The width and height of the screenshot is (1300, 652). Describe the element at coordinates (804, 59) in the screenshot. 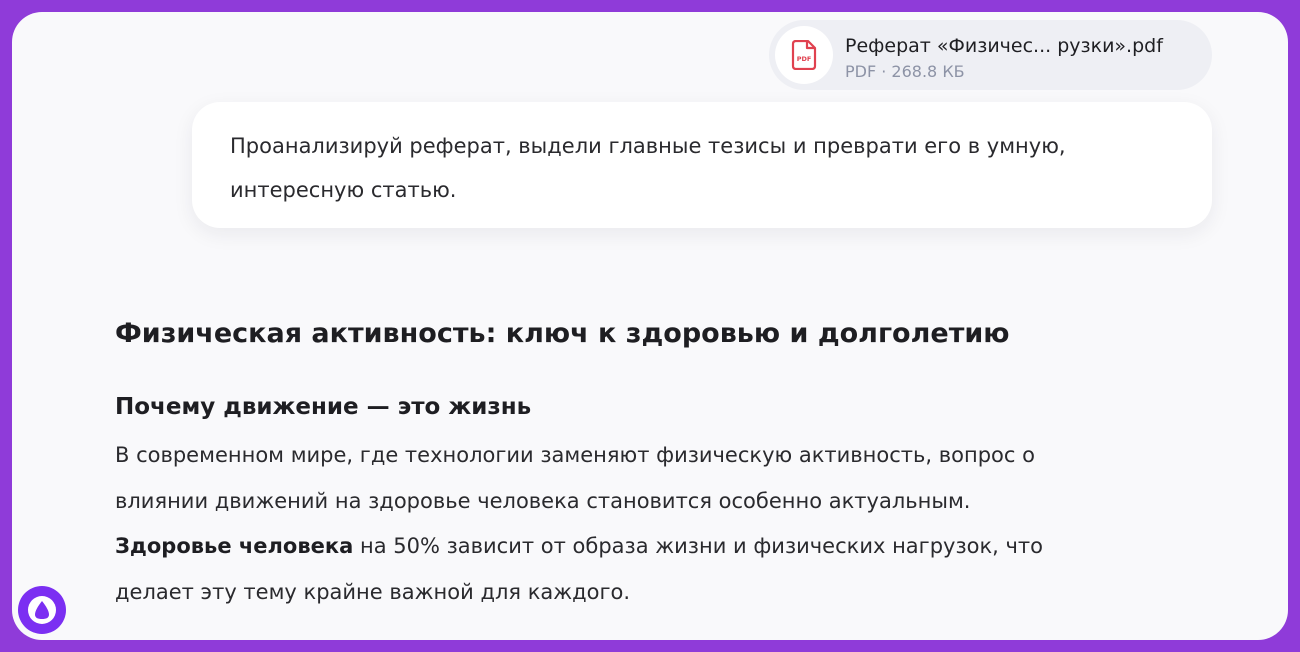

I see `svg-text: PDF` at that location.